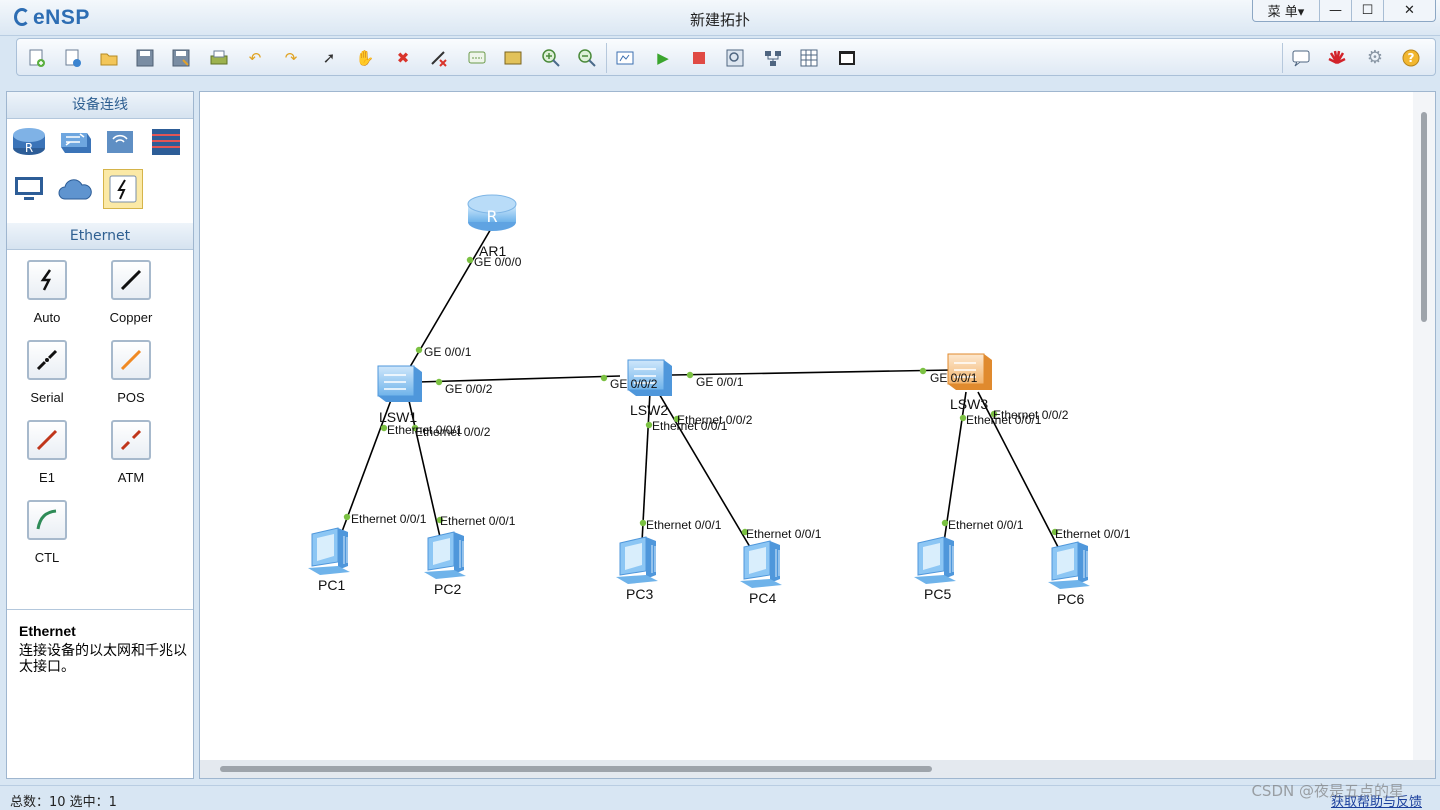 Image resolution: width=1440 pixels, height=810 pixels. Describe the element at coordinates (625, 58) in the screenshot. I see `fit-view-icon` at that location.